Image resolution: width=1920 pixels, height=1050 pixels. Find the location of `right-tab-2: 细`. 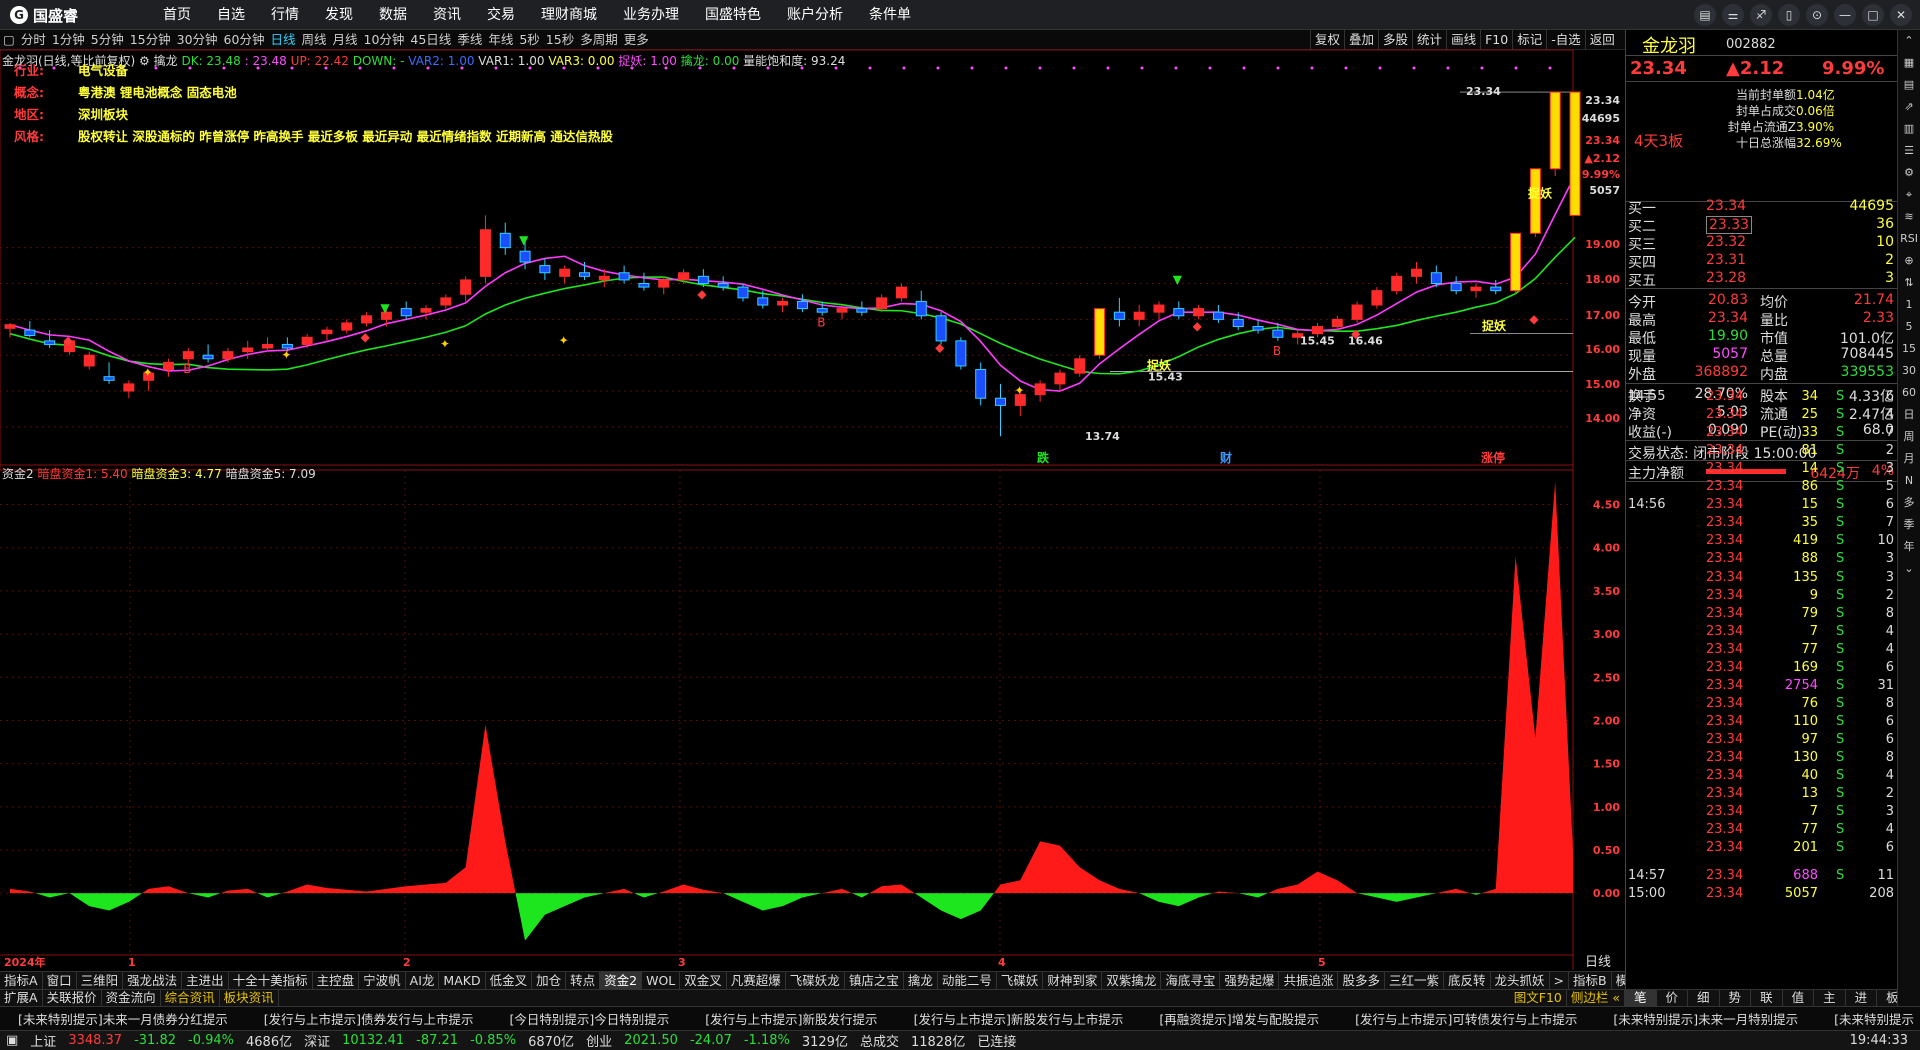

right-tab-2: 细 is located at coordinates (1704, 998).